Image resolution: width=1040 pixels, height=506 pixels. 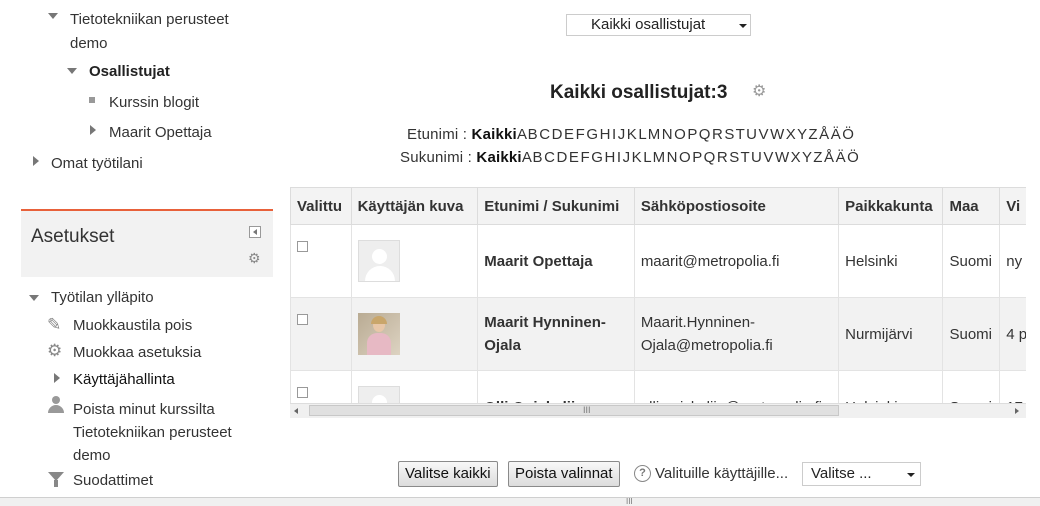 What do you see at coordinates (132, 325) in the screenshot?
I see `settings-edit-mode: Muokkaustila pois` at bounding box center [132, 325].